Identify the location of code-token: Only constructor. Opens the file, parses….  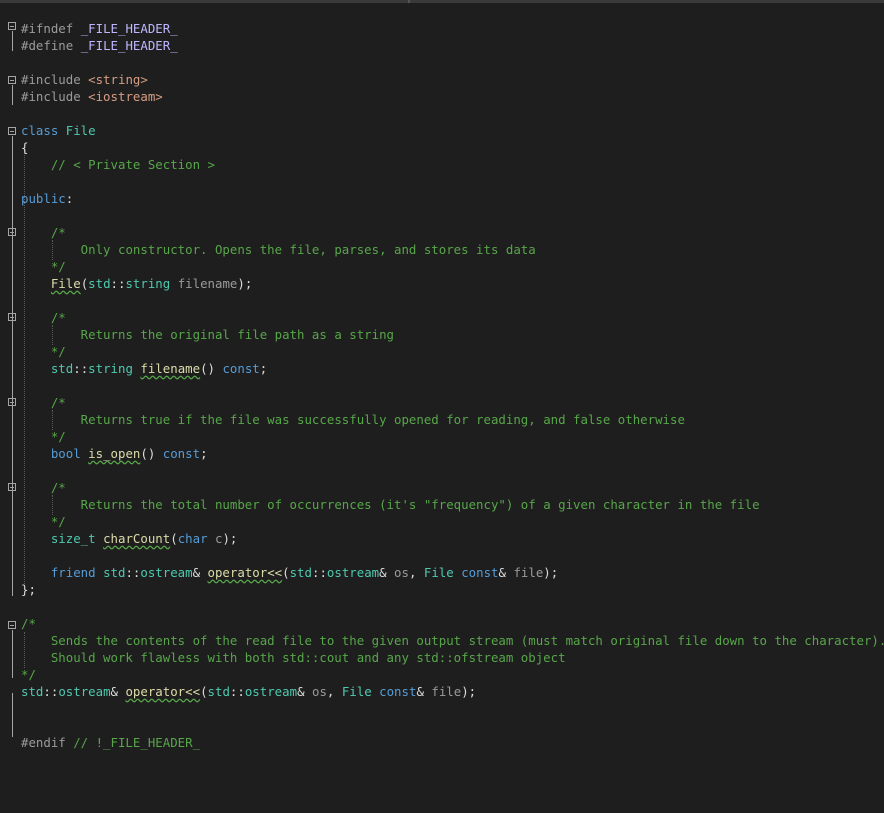
(293, 249).